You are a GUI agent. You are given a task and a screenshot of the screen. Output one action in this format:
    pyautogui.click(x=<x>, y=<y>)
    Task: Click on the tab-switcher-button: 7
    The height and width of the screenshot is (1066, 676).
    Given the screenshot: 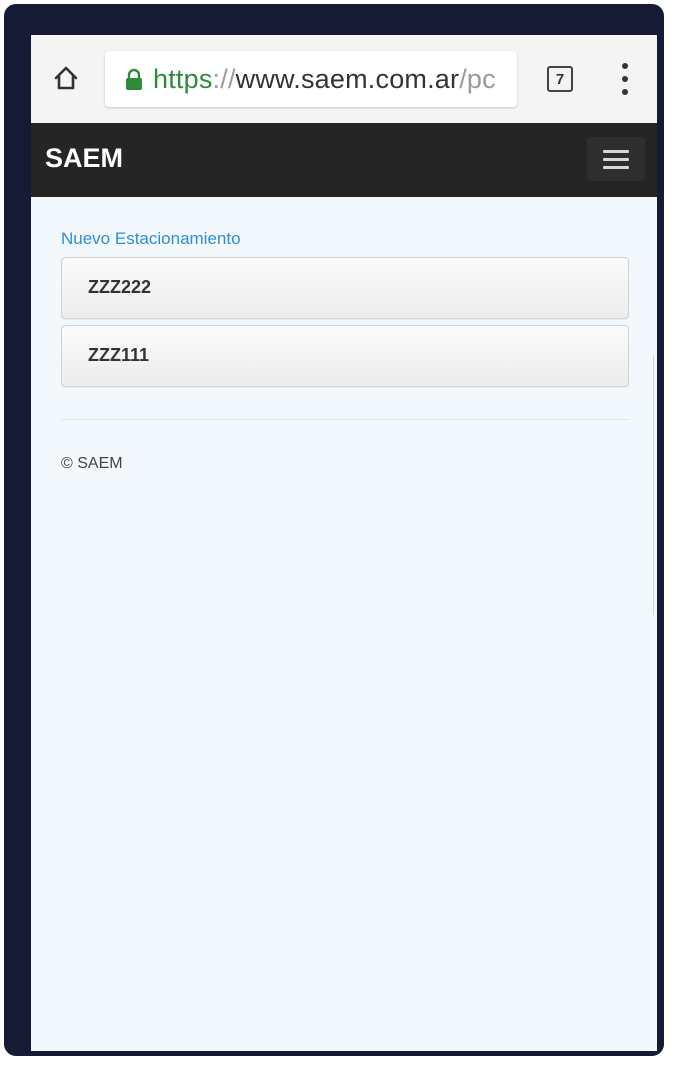 What is the action you would take?
    pyautogui.click(x=560, y=79)
    